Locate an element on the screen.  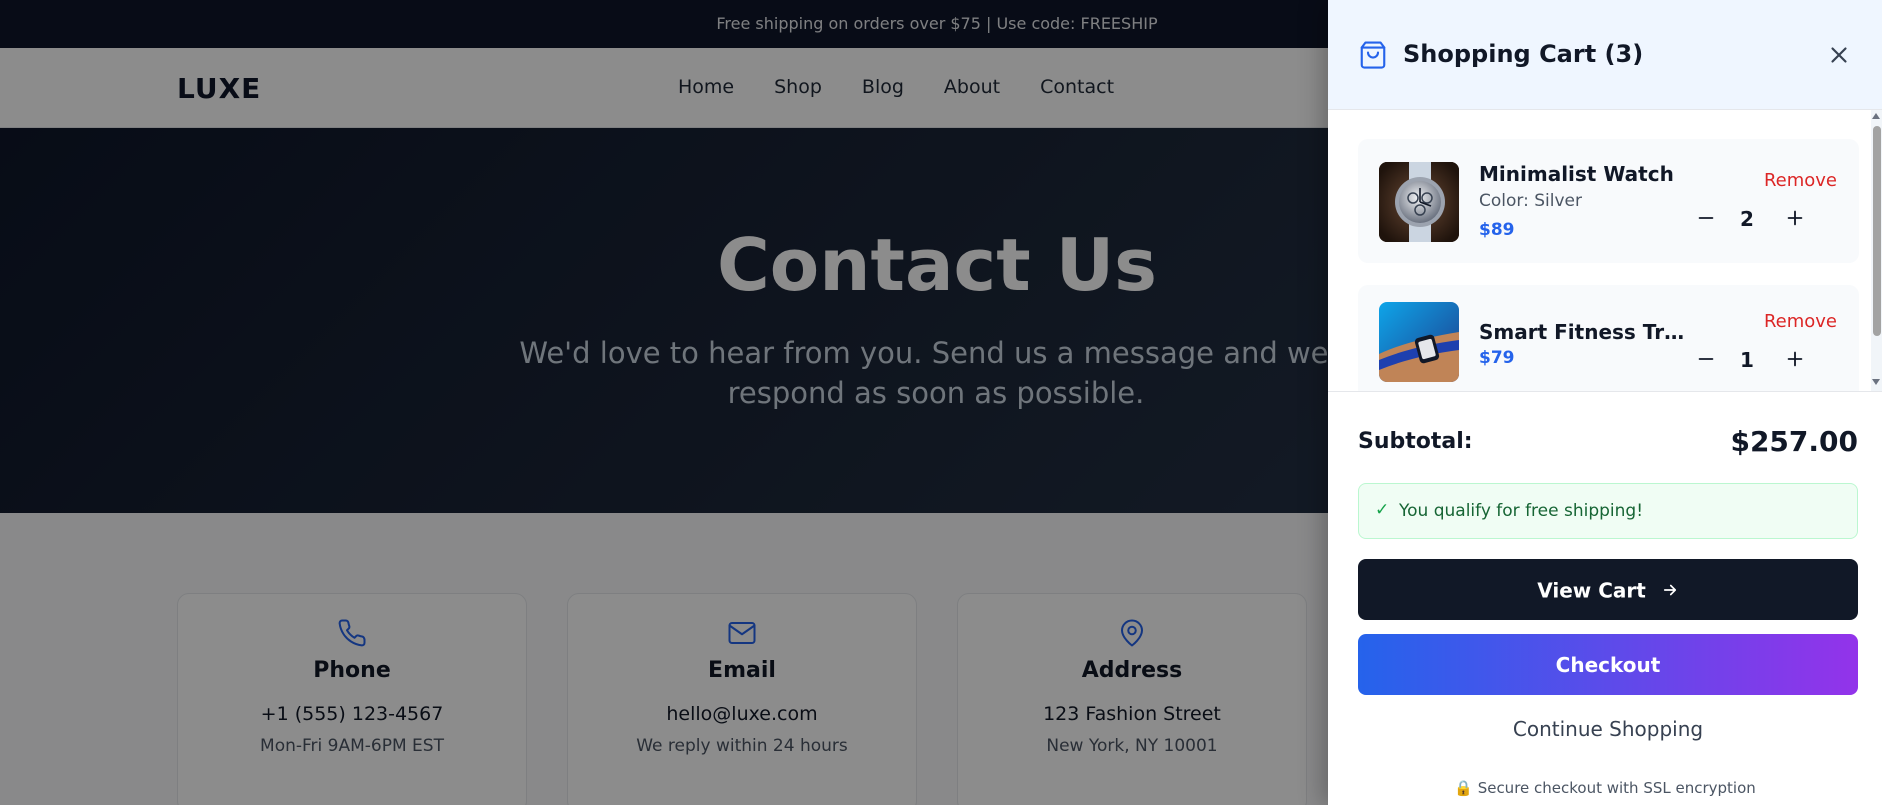
view-cart-button: View Cart is located at coordinates (1608, 589).